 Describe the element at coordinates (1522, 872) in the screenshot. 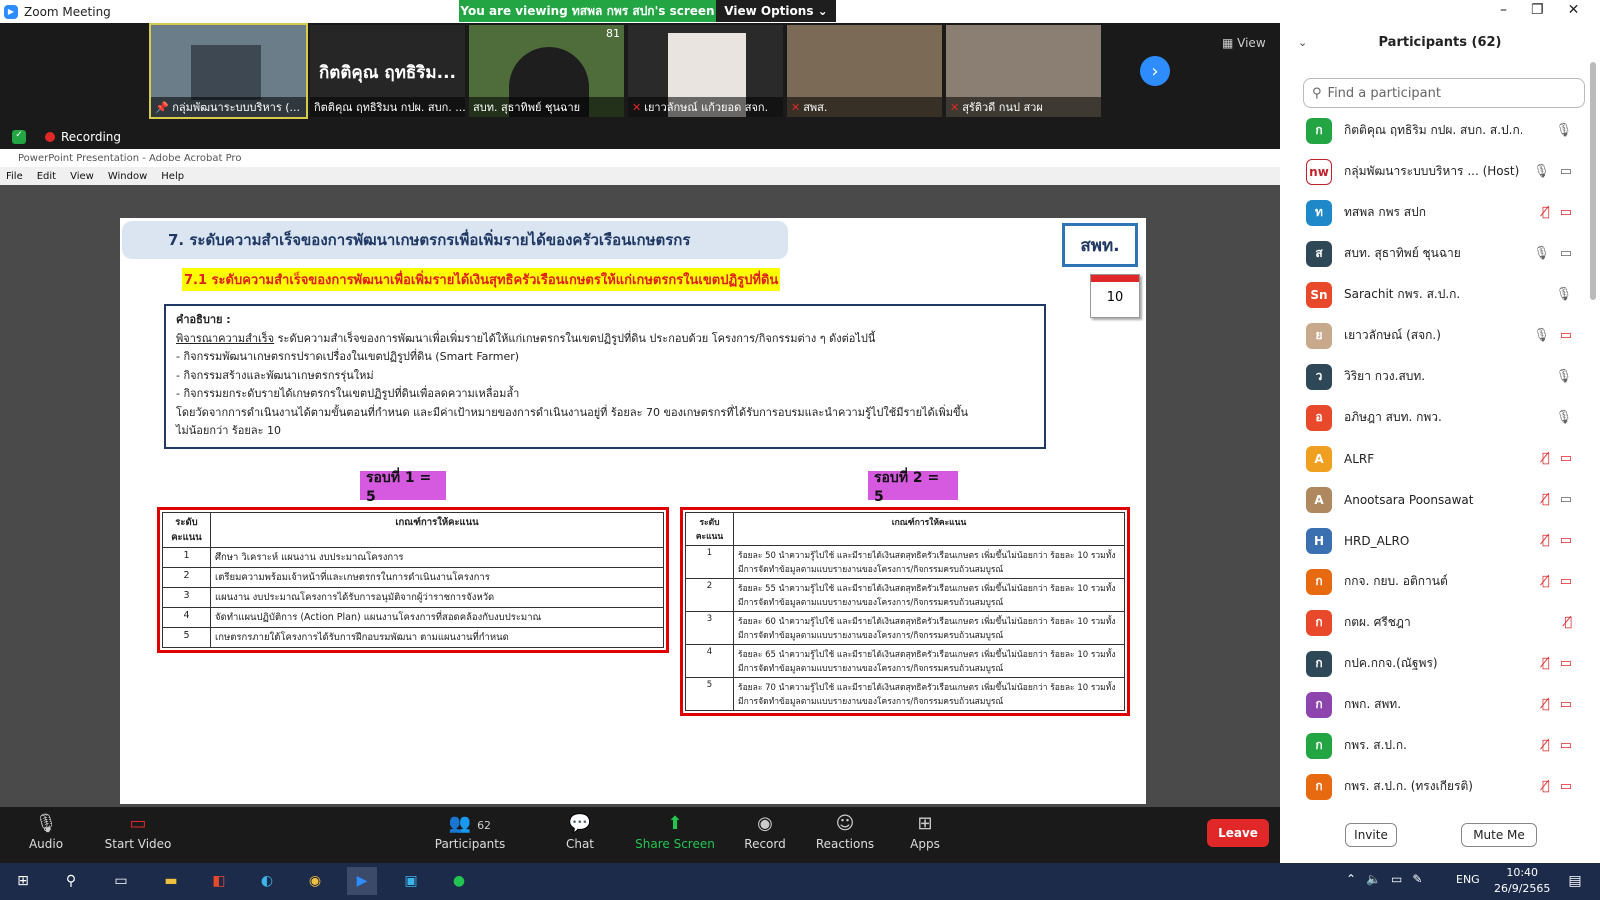

I see `clock-time: 10:40` at that location.